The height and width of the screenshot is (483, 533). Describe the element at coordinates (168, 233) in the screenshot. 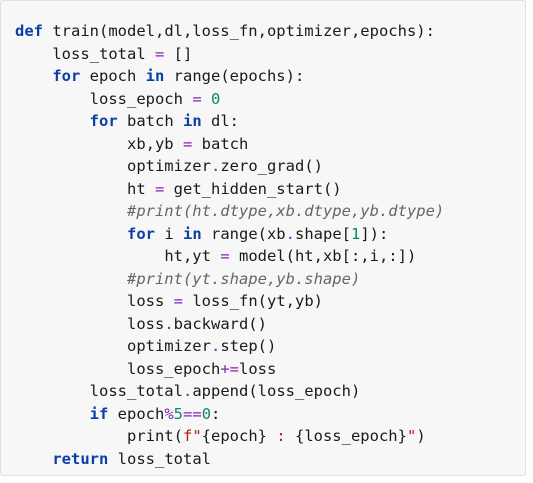

I see `code-token: i` at that location.